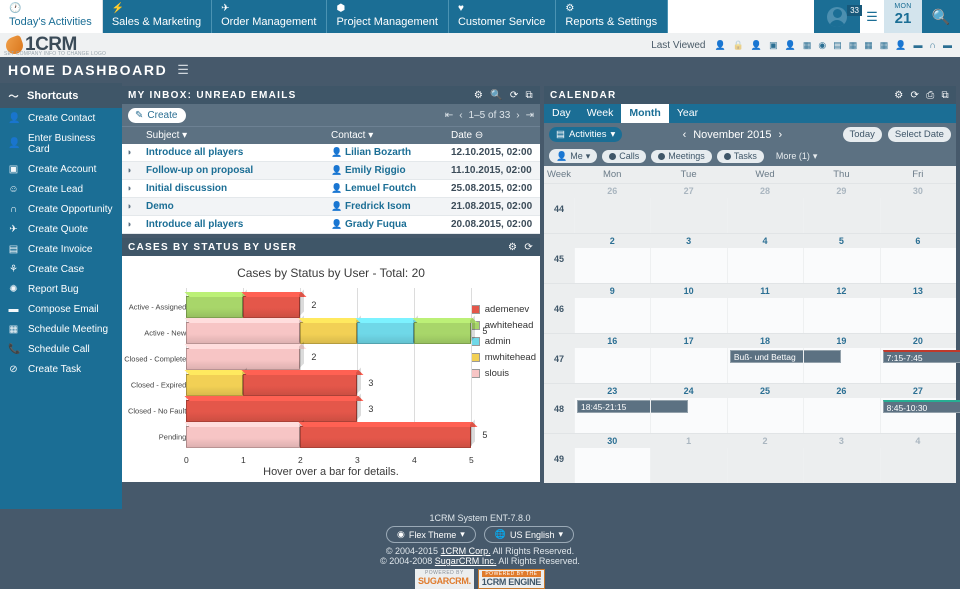 The image size is (960, 589). I want to click on calendar-week-number: 44, so click(559, 208).